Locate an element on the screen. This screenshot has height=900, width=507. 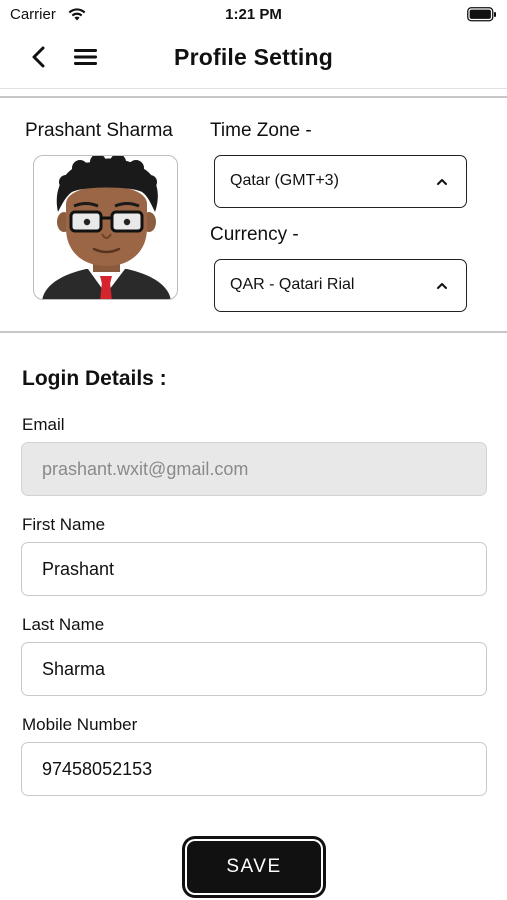
nav-divider is located at coordinates (253, 88).